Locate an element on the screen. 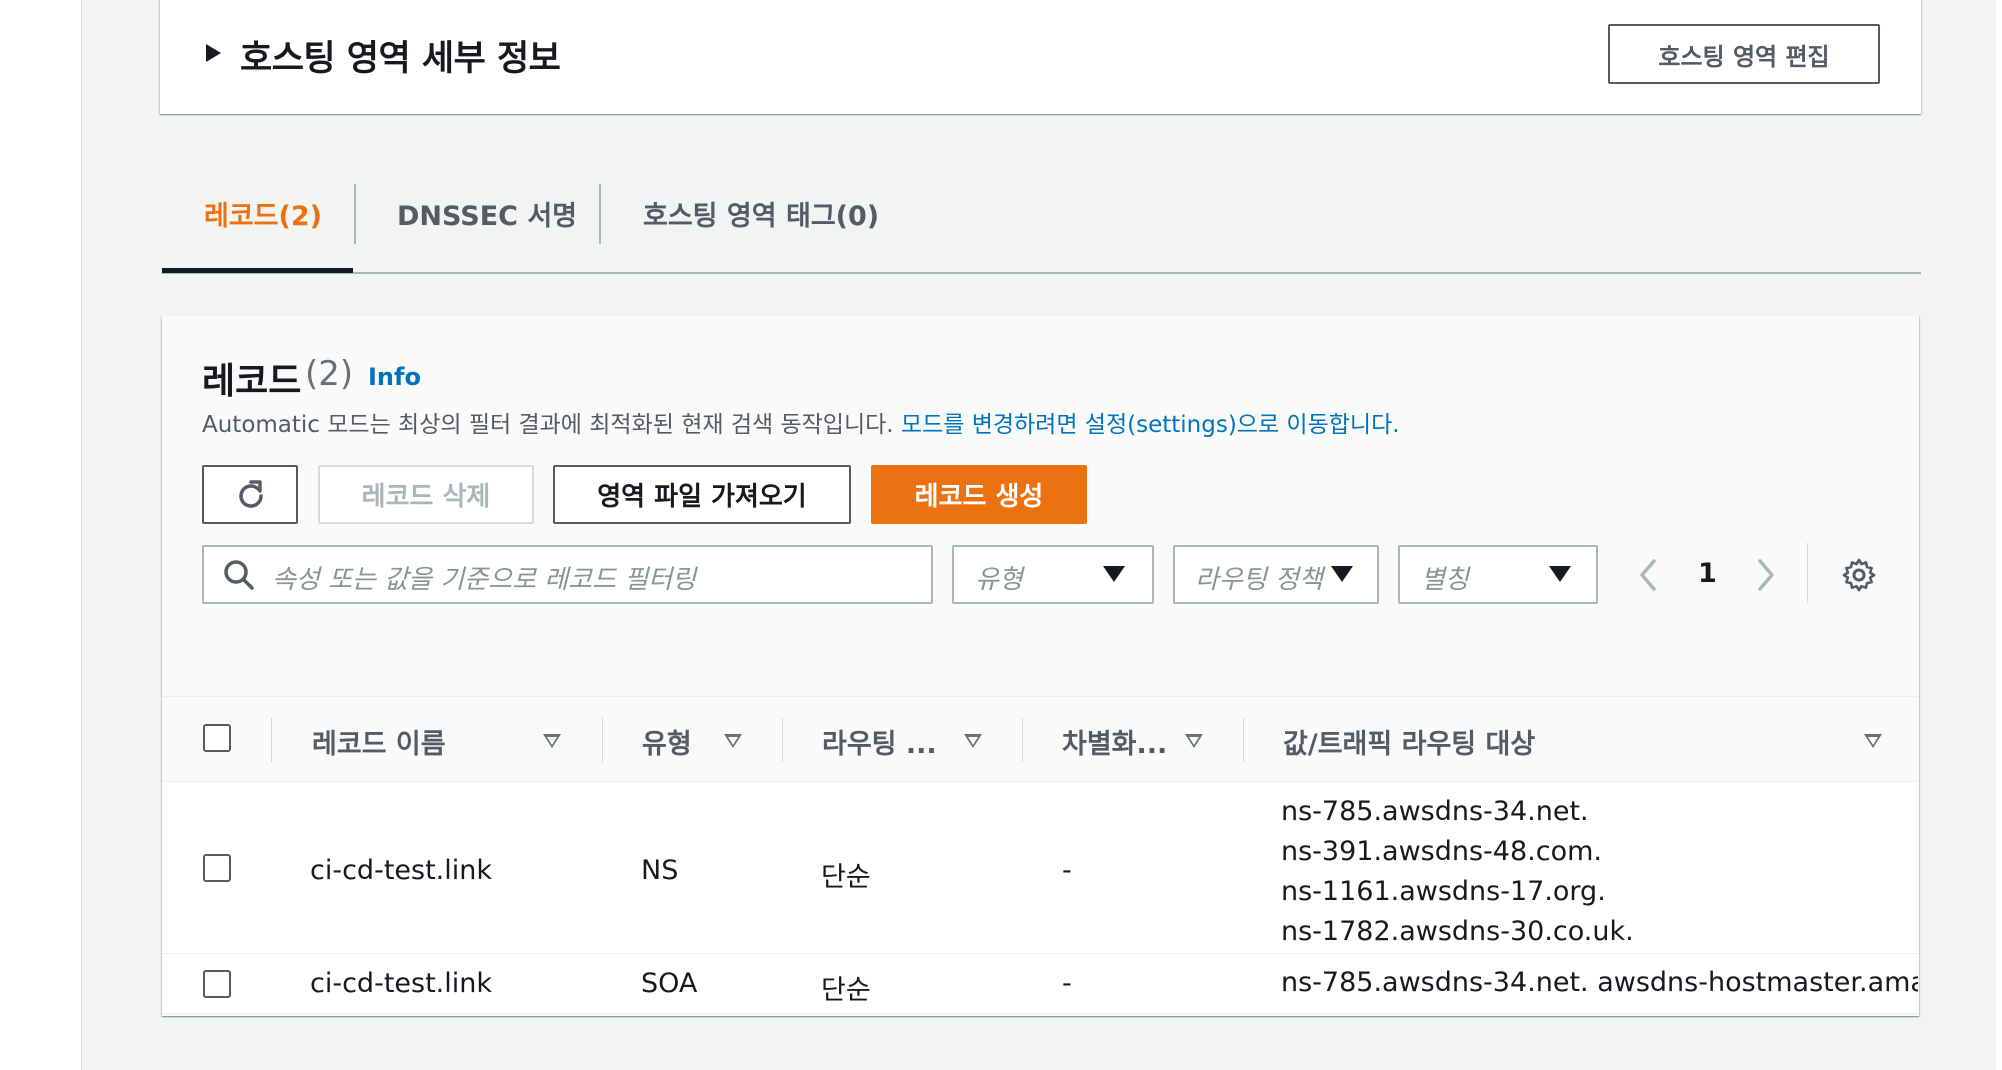  routing-policy-select-placeholder: 라우팅 정책 is located at coordinates (1259, 580).